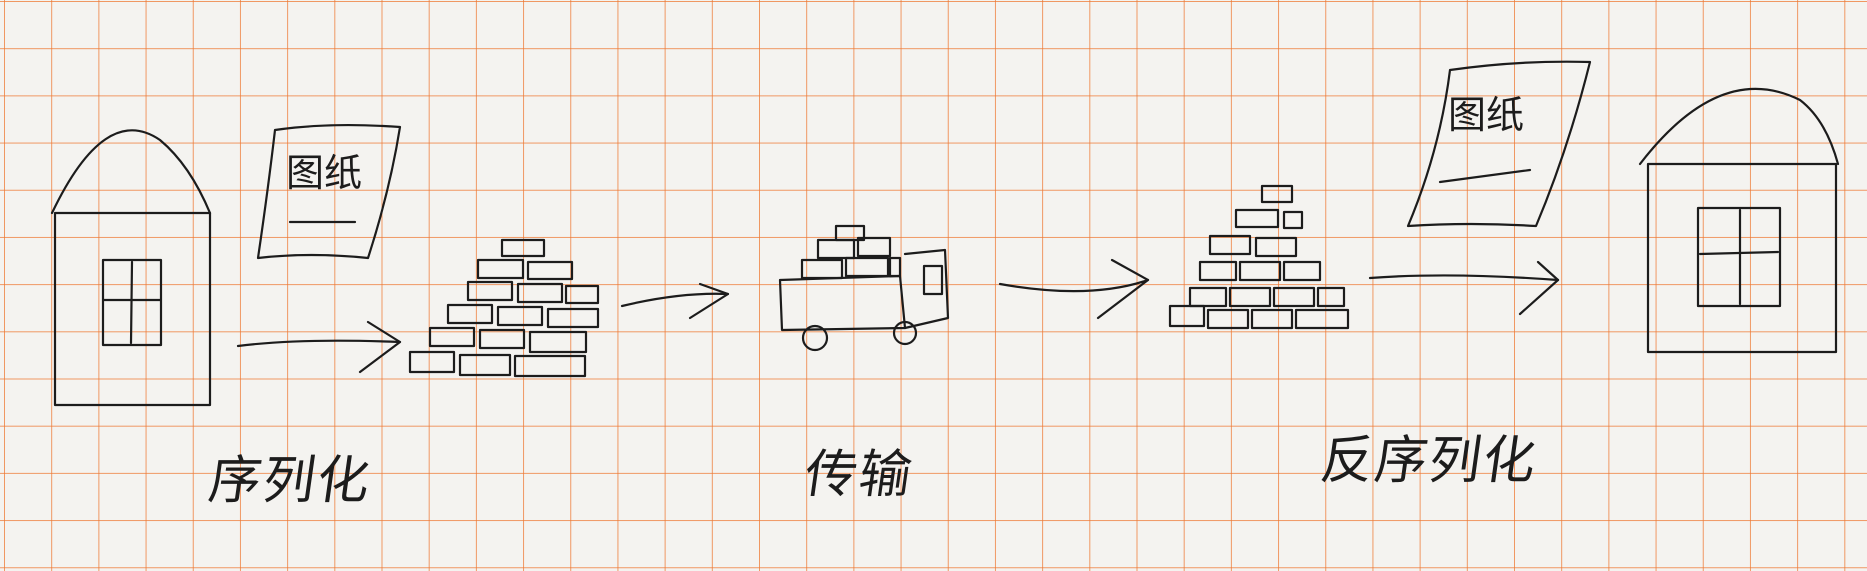 Image resolution: width=1867 pixels, height=571 pixels. I want to click on arrow-1-icon, so click(319, 347).